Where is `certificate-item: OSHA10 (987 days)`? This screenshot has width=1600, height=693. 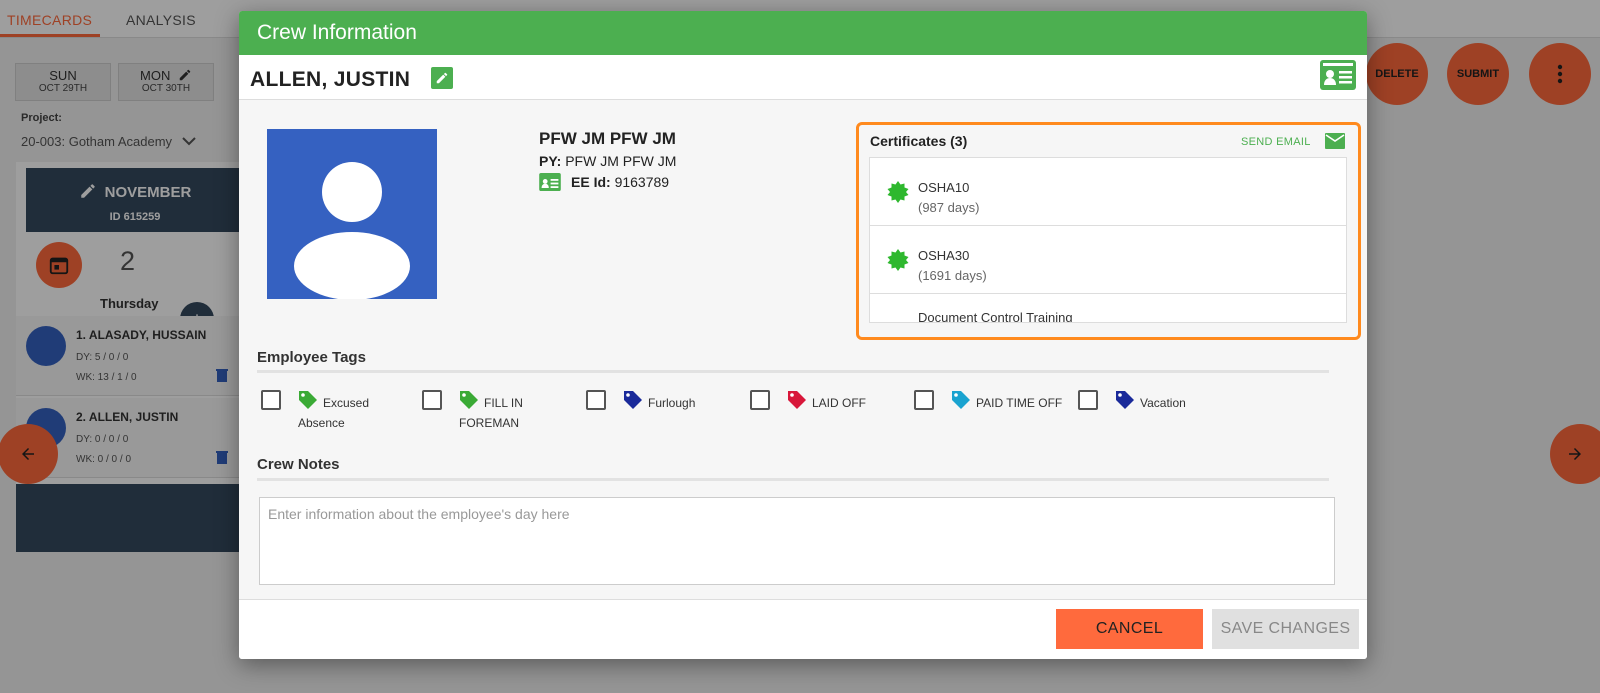
certificate-item: OSHA10 (987 days) is located at coordinates (1108, 192).